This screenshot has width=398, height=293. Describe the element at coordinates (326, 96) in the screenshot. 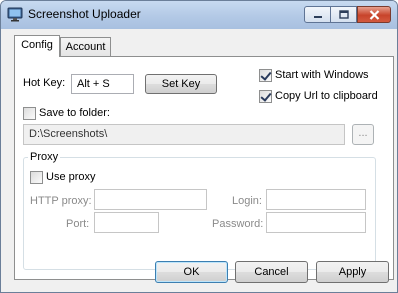

I see `copy-url-label: Copy Url to clipboard` at that location.